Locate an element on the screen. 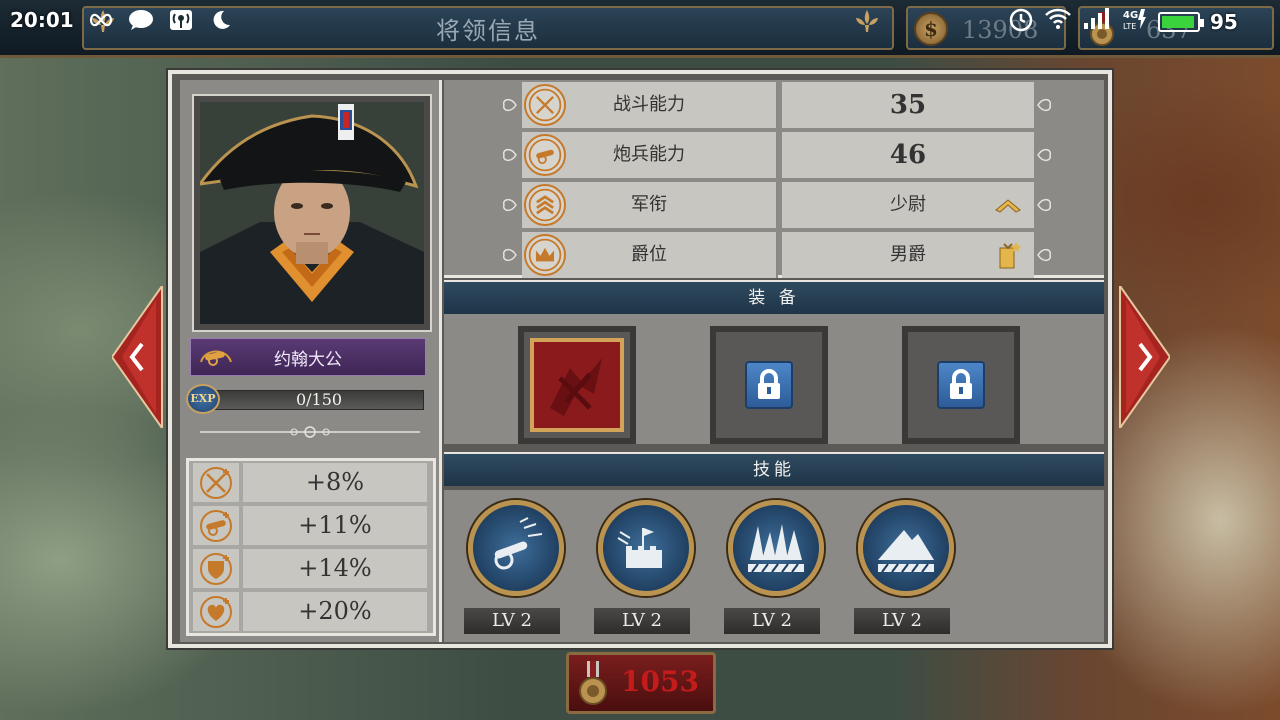 The image size is (1280, 720). top-bar: 将领信息 $ 13908 637 20:01 4G LTE 95 is located at coordinates (640, 29).